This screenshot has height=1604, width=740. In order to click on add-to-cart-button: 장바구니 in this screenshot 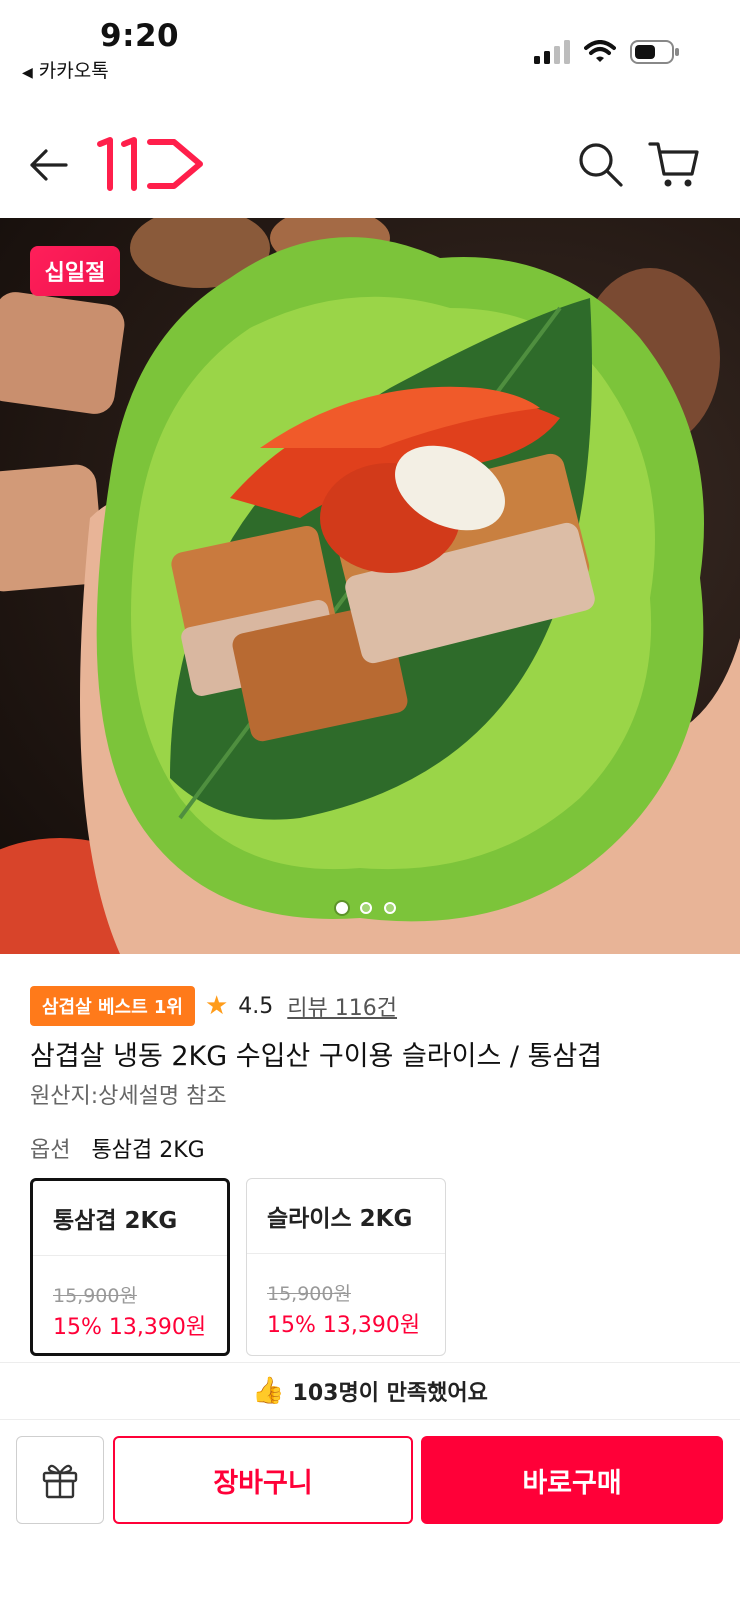, I will do `click(263, 1480)`.